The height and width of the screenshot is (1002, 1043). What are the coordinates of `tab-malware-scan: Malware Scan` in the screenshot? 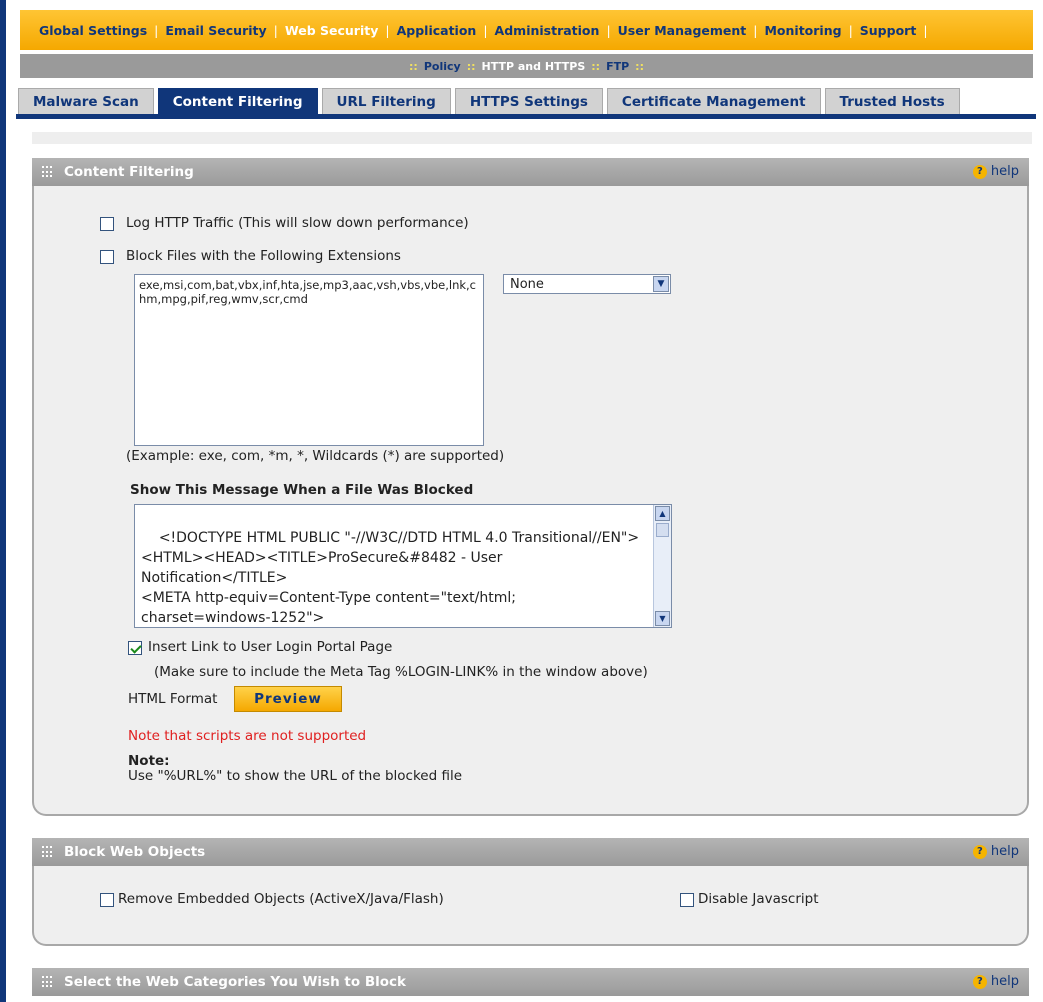 It's located at (86, 101).